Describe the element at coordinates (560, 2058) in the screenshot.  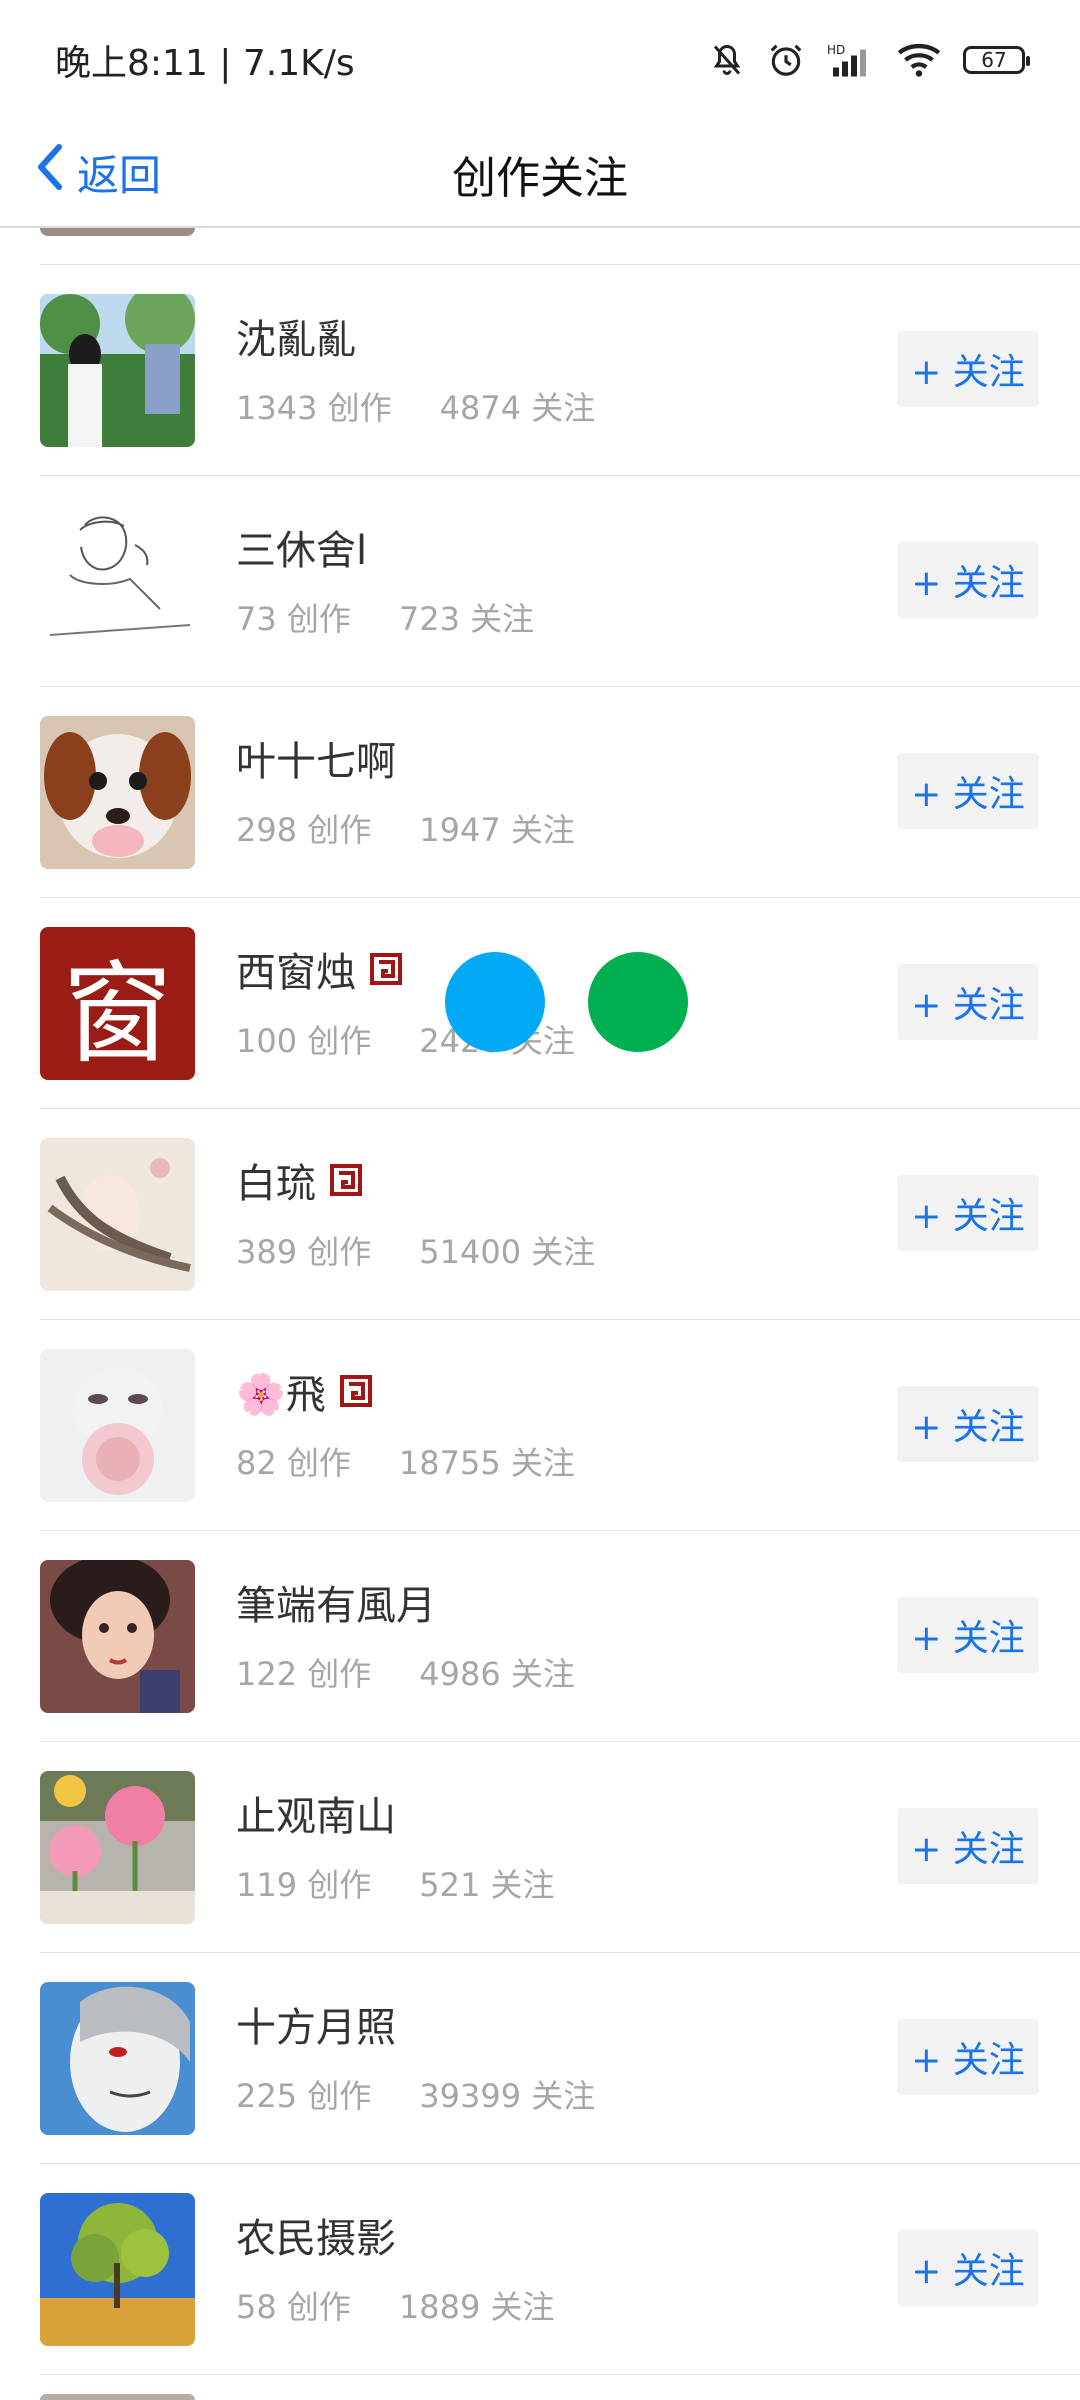
I see `list-item: 十方月照 225 创作 39399 关注 + 关注` at that location.